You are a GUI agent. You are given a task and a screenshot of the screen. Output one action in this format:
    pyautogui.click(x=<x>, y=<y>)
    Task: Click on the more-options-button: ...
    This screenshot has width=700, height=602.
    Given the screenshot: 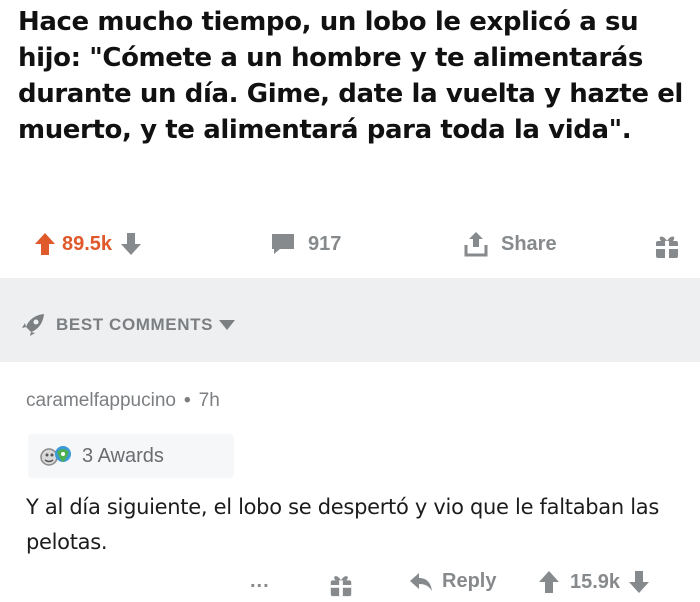 What is the action you would take?
    pyautogui.click(x=260, y=581)
    